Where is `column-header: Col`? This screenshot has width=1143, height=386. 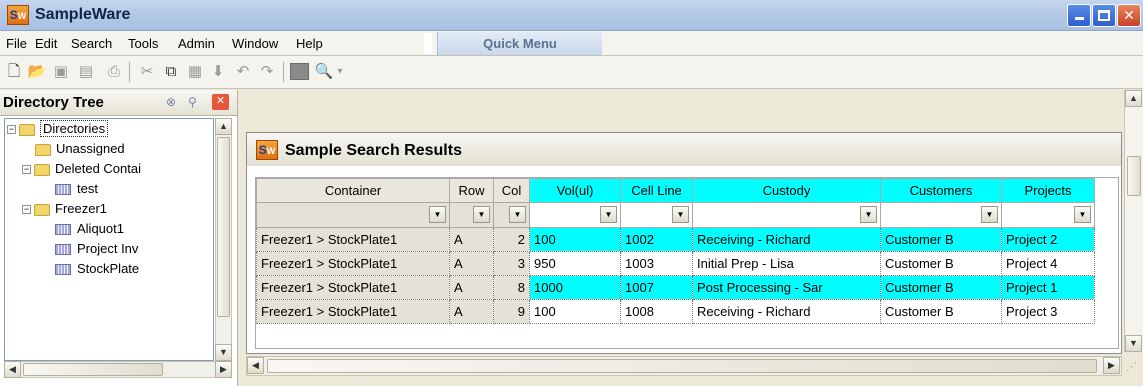 column-header: Col is located at coordinates (511, 190).